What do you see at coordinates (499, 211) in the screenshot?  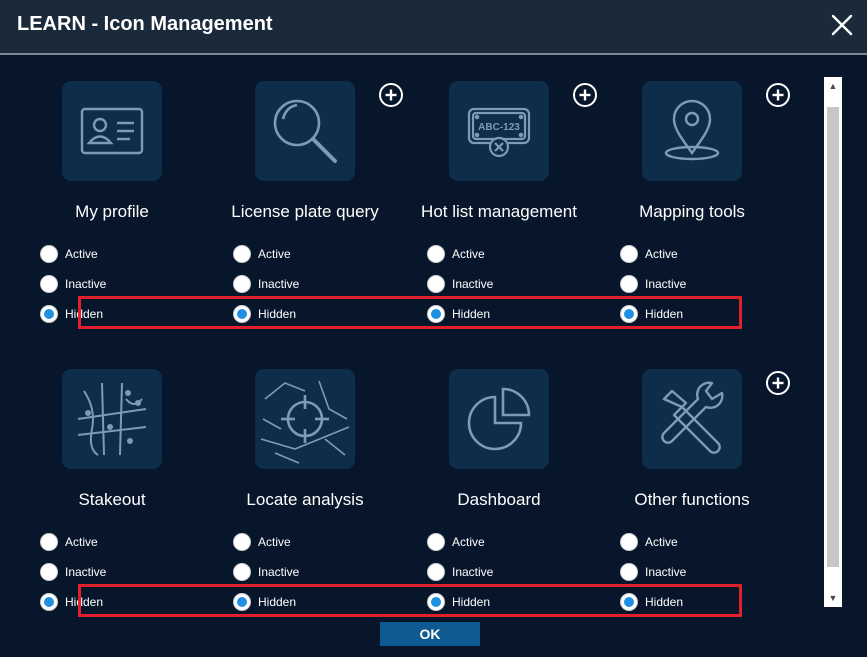 I see `tile-label: Hot list management` at bounding box center [499, 211].